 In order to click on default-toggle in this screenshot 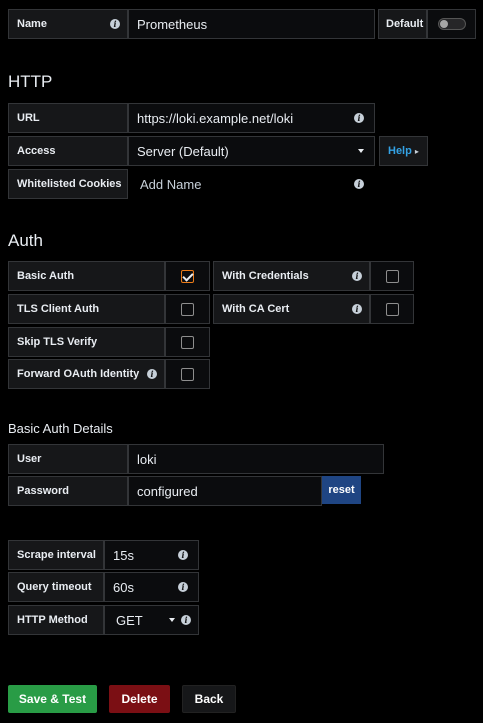, I will do `click(451, 24)`.